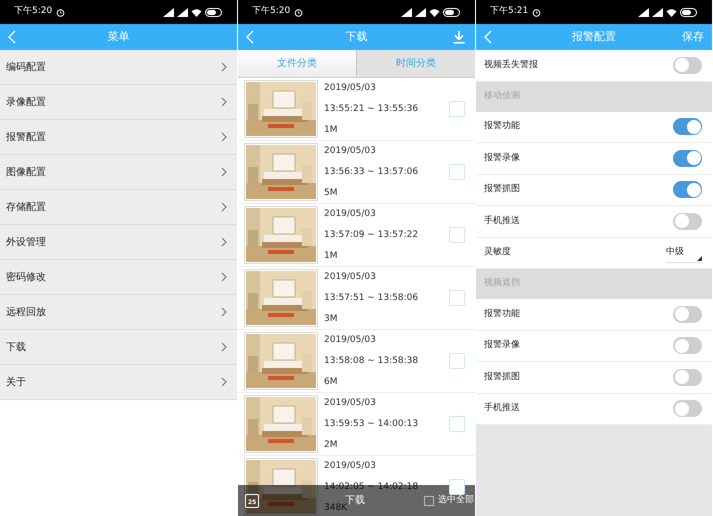 This screenshot has width=713, height=516. I want to click on file-size: 5M, so click(331, 193).